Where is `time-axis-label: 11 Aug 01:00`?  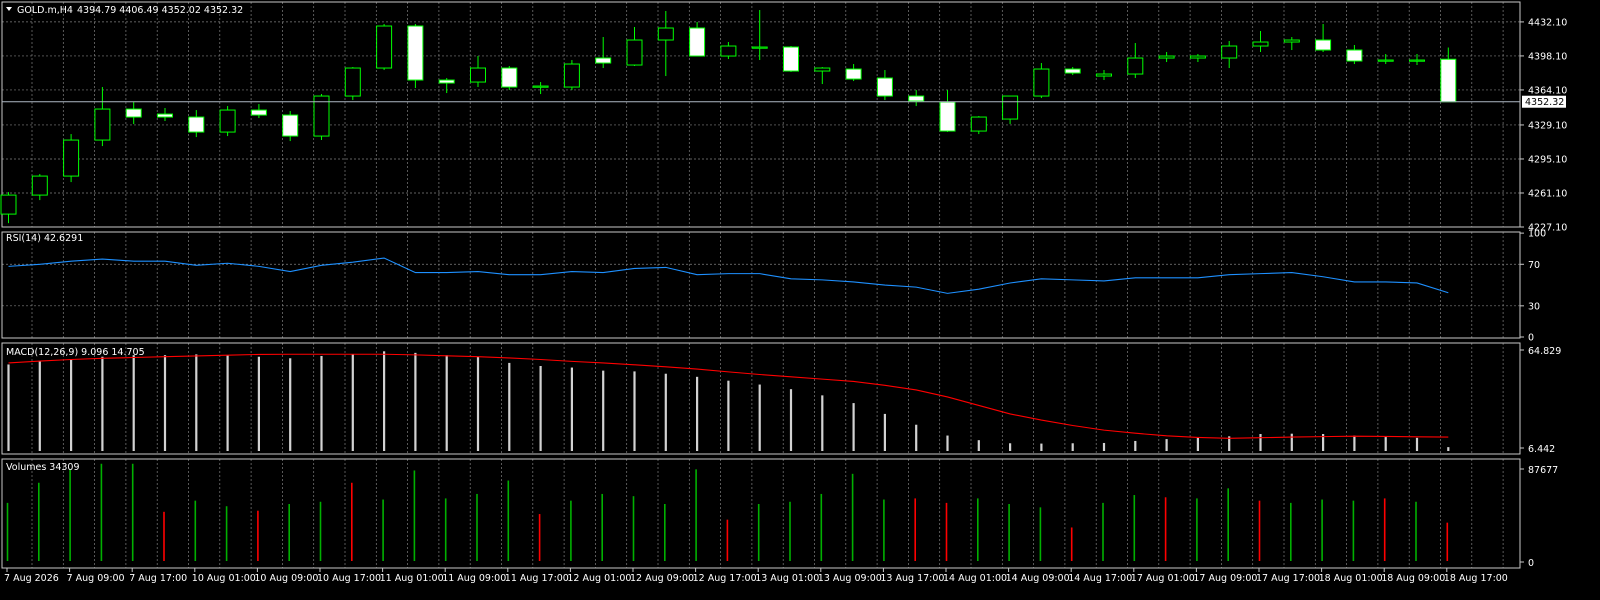 time-axis-label: 11 Aug 01:00 is located at coordinates (412, 578).